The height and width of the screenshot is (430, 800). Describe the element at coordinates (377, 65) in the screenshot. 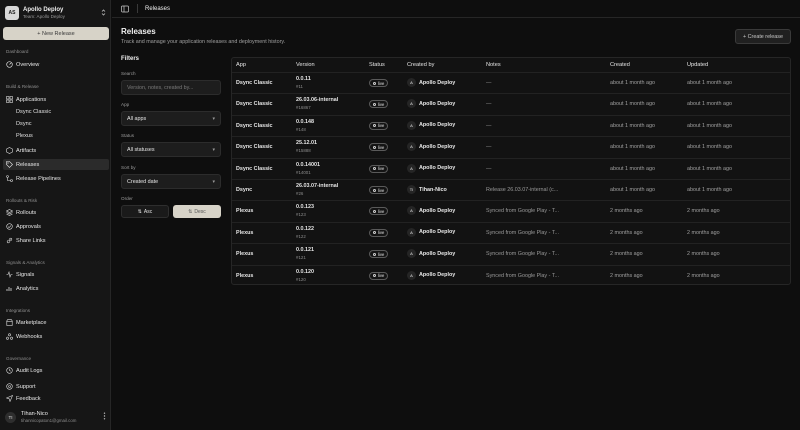

I see `column-header-status: Status` at that location.